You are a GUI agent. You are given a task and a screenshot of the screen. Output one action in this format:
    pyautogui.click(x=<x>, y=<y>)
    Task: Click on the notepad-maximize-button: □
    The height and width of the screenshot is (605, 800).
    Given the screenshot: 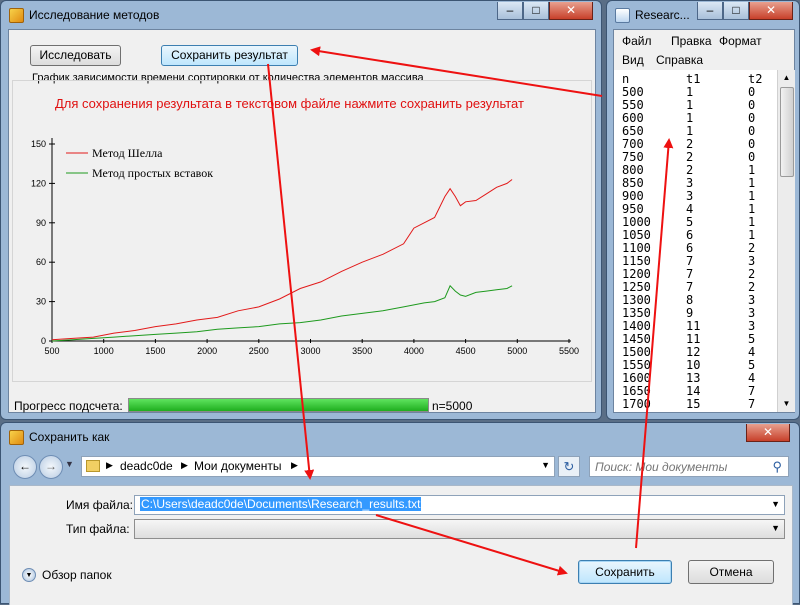 What is the action you would take?
    pyautogui.click(x=736, y=11)
    